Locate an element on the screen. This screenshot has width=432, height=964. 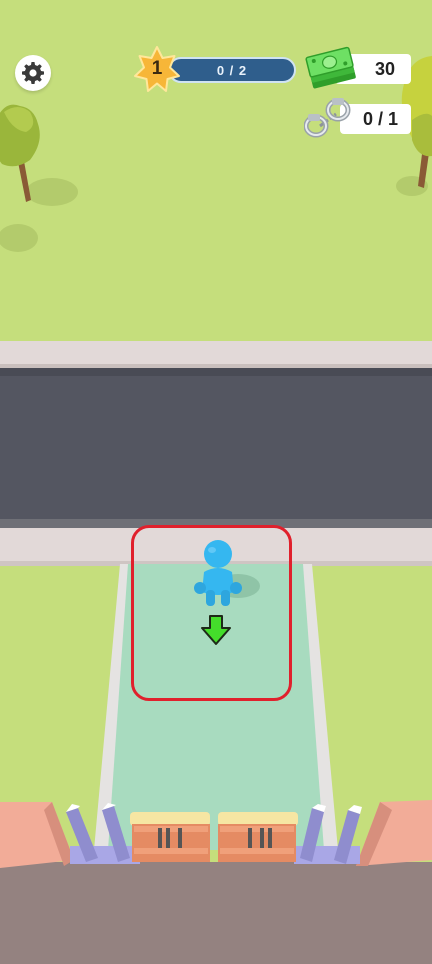
cash-stack-icon is located at coordinates (330, 67).